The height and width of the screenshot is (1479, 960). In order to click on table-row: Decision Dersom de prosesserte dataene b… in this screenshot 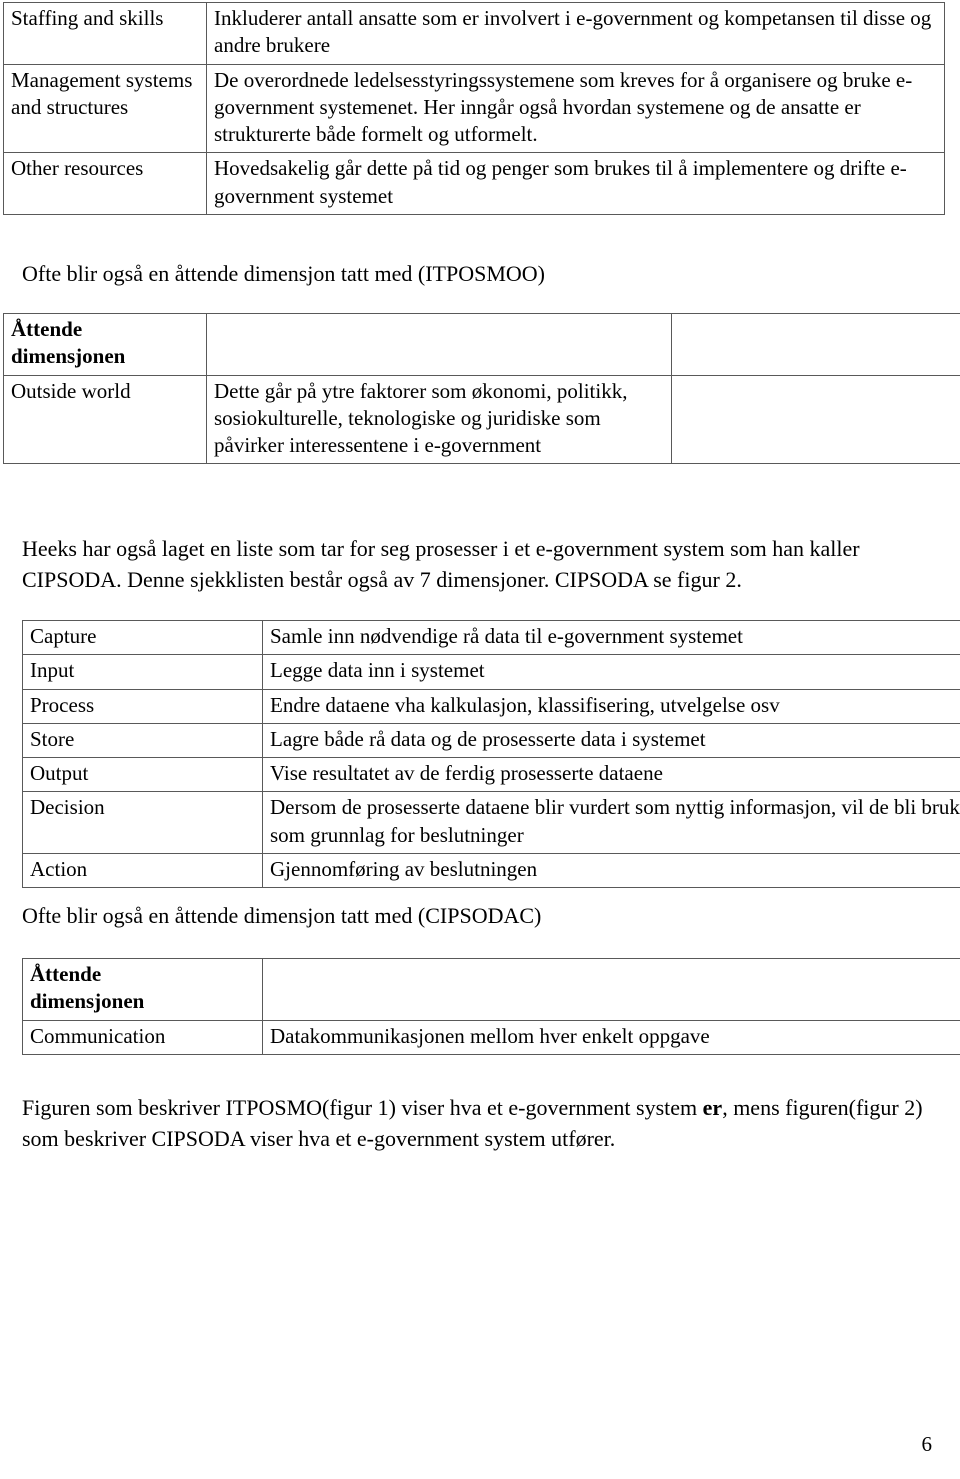, I will do `click(491, 823)`.